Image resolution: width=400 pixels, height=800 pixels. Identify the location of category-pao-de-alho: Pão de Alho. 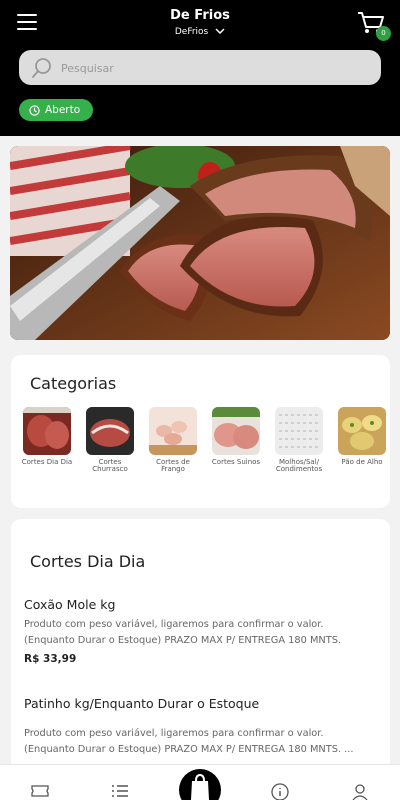
(362, 436).